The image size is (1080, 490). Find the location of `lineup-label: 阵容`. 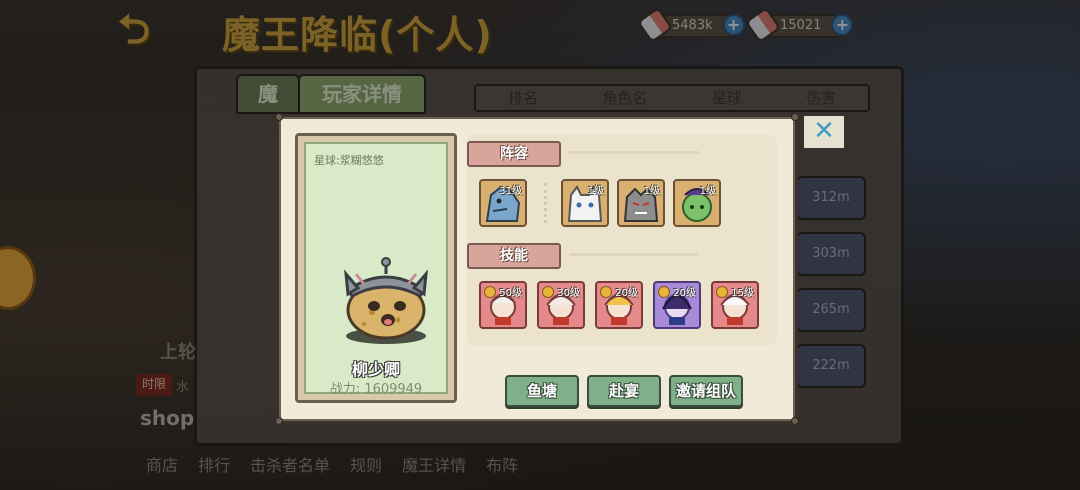

lineup-label: 阵容 is located at coordinates (514, 154).